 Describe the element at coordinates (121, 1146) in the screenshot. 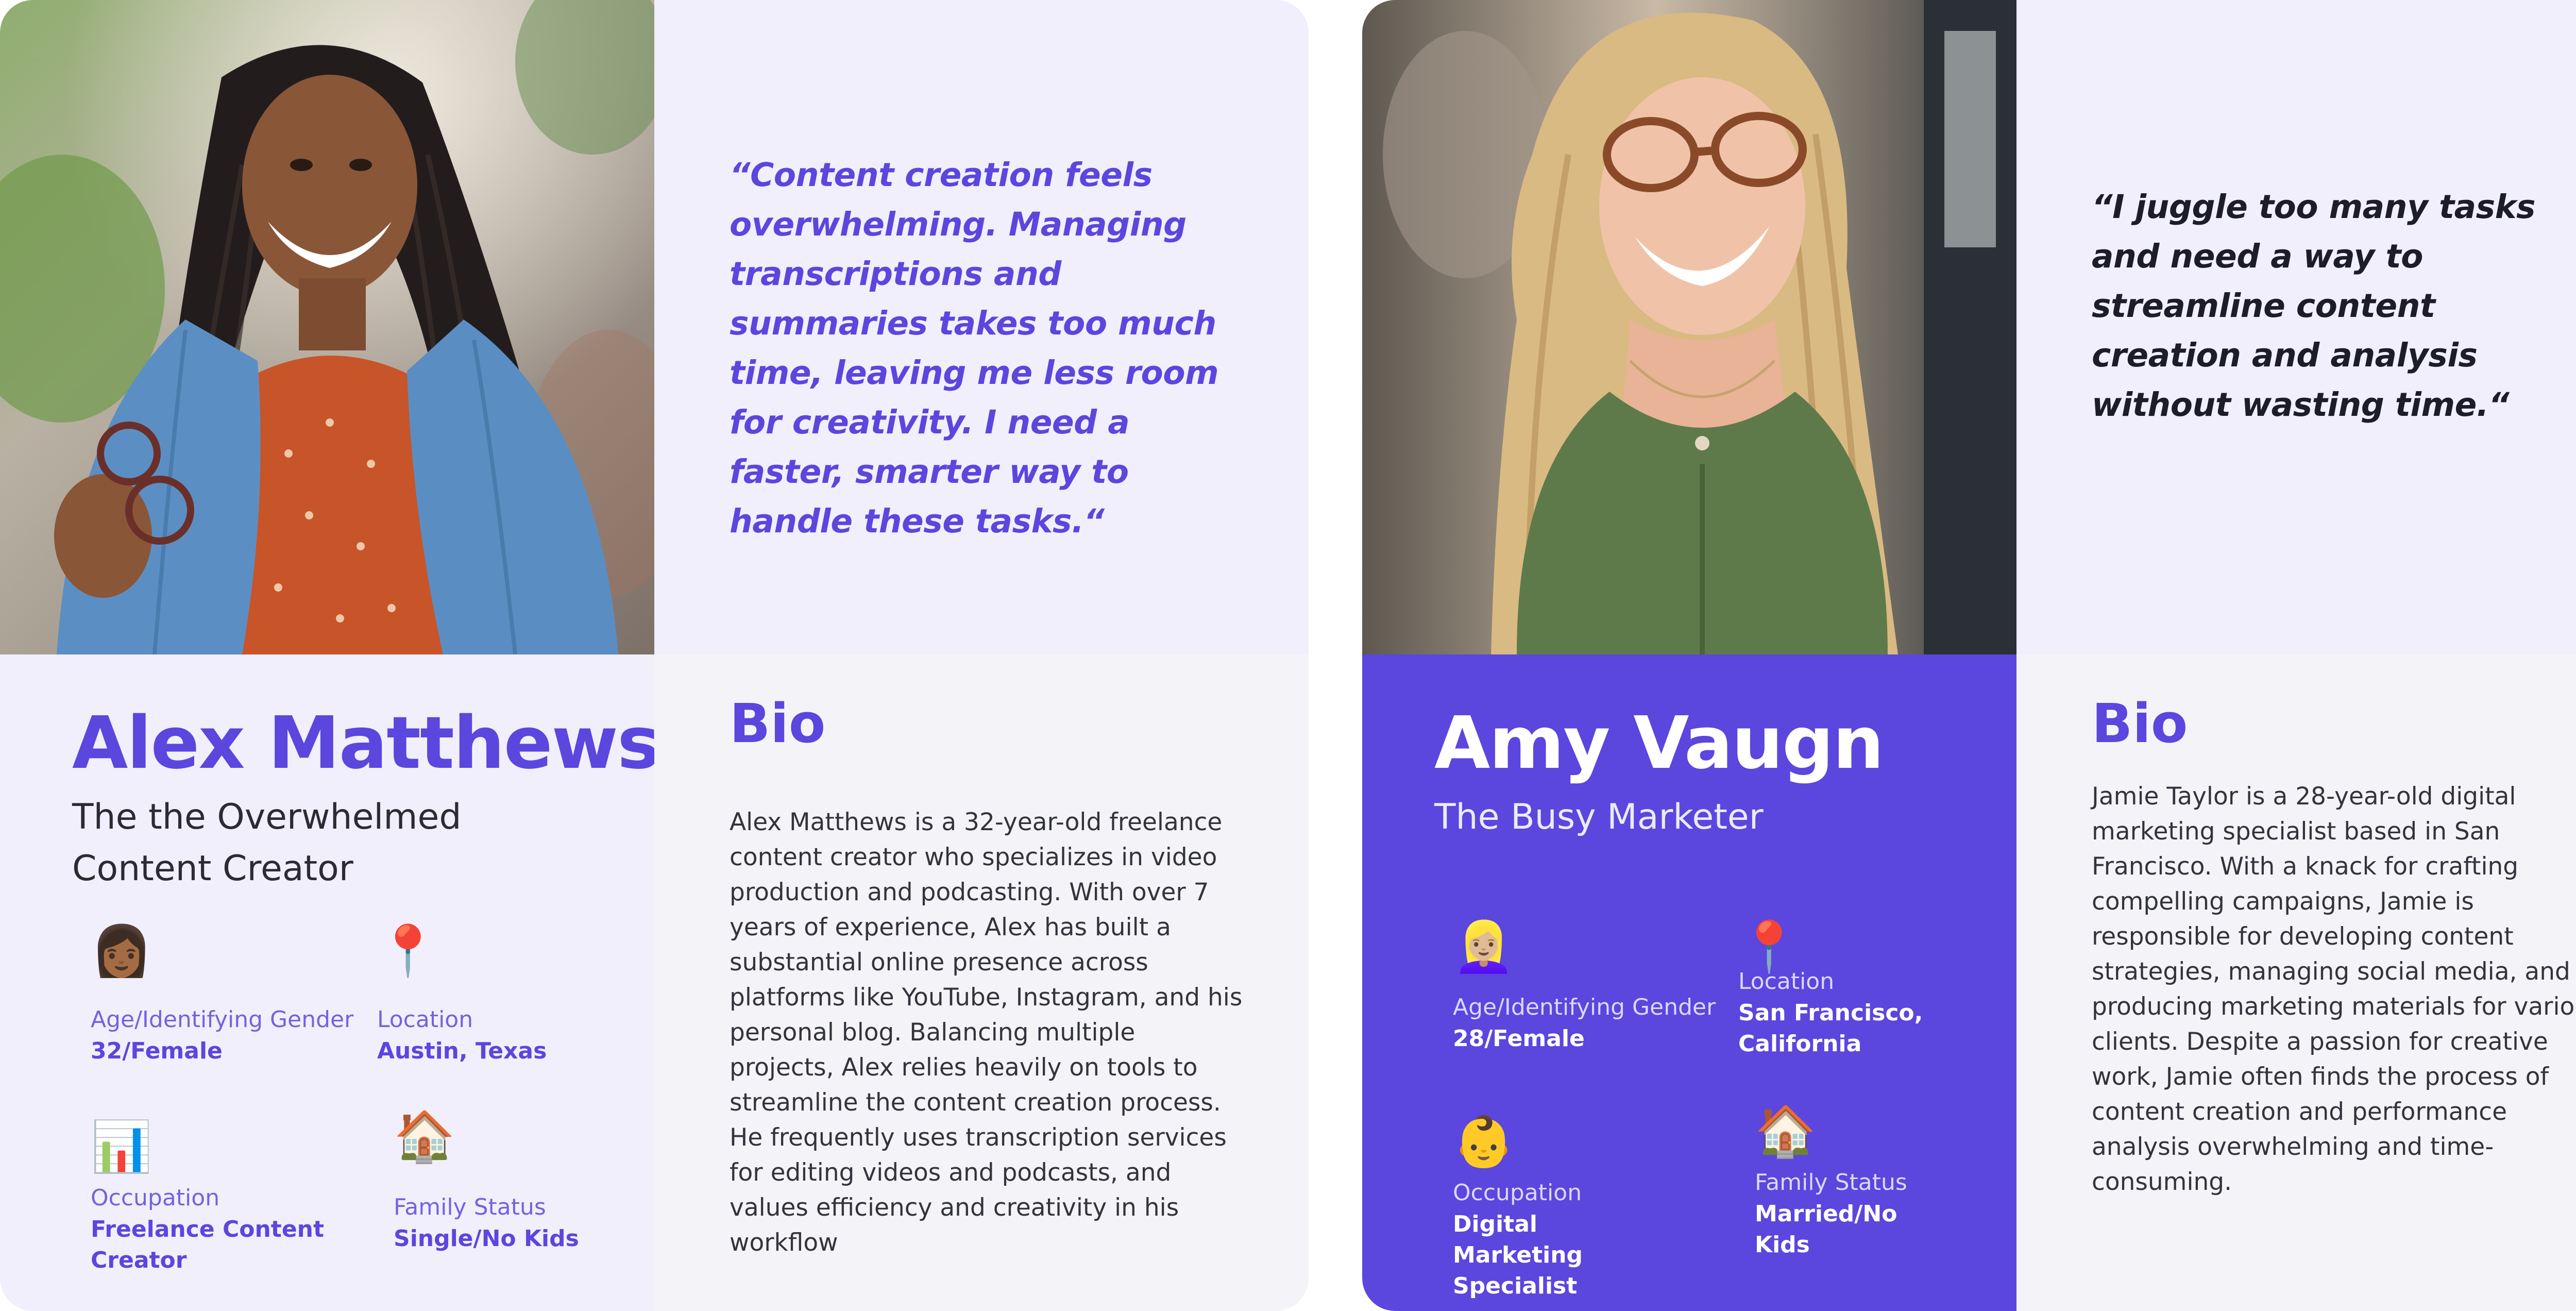

I see `bar-chart-icon: 📊` at that location.